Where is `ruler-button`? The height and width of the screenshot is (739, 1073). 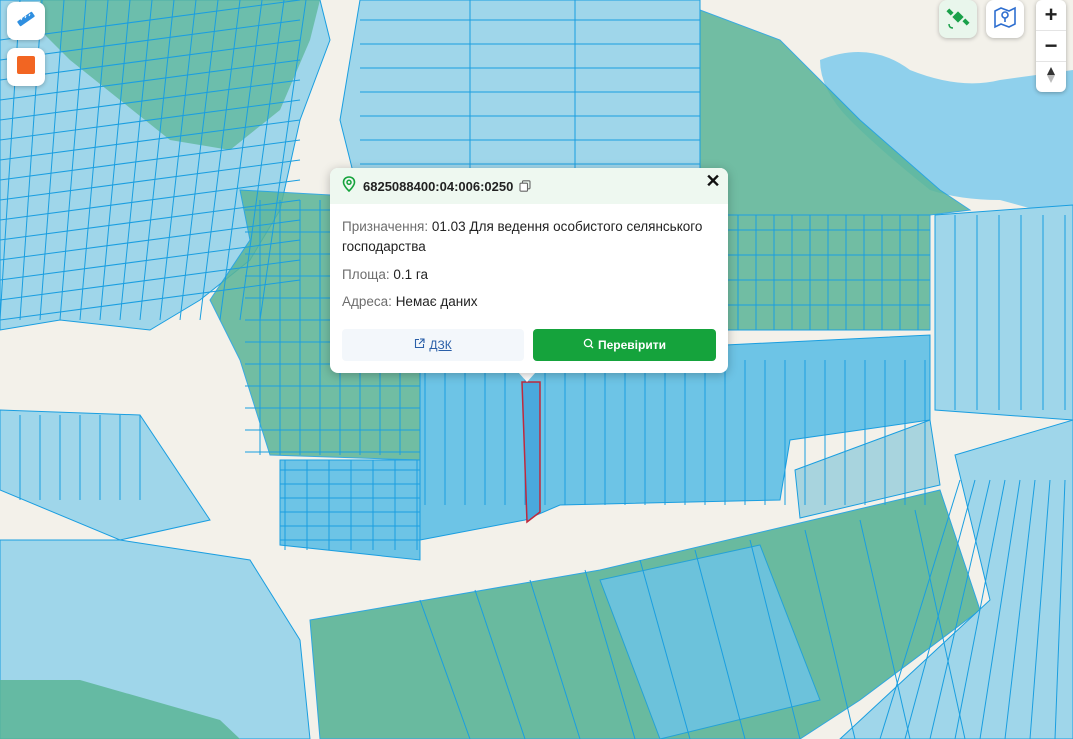
ruler-button is located at coordinates (26, 21).